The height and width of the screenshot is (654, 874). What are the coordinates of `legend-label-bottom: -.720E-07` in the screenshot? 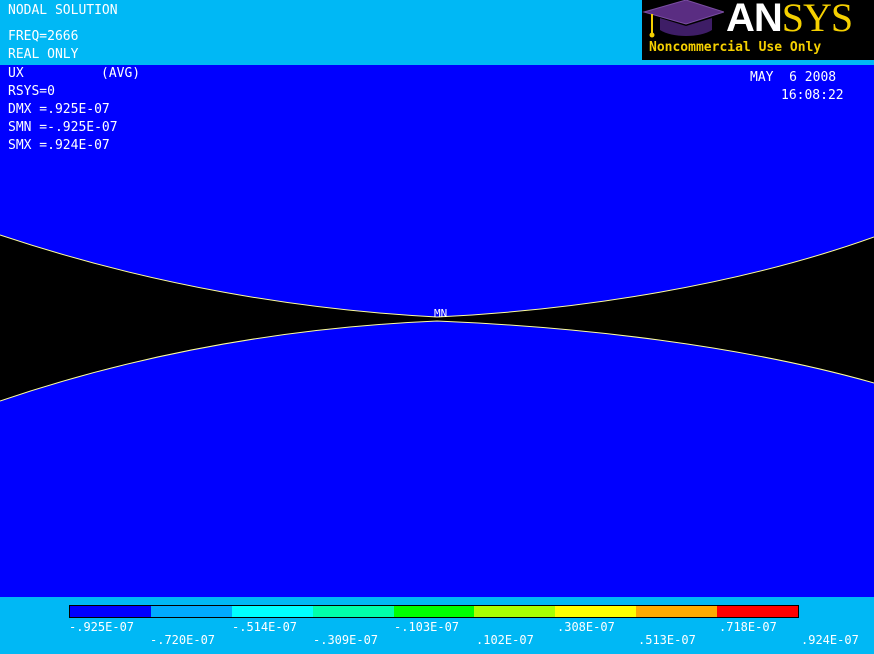 It's located at (183, 640).